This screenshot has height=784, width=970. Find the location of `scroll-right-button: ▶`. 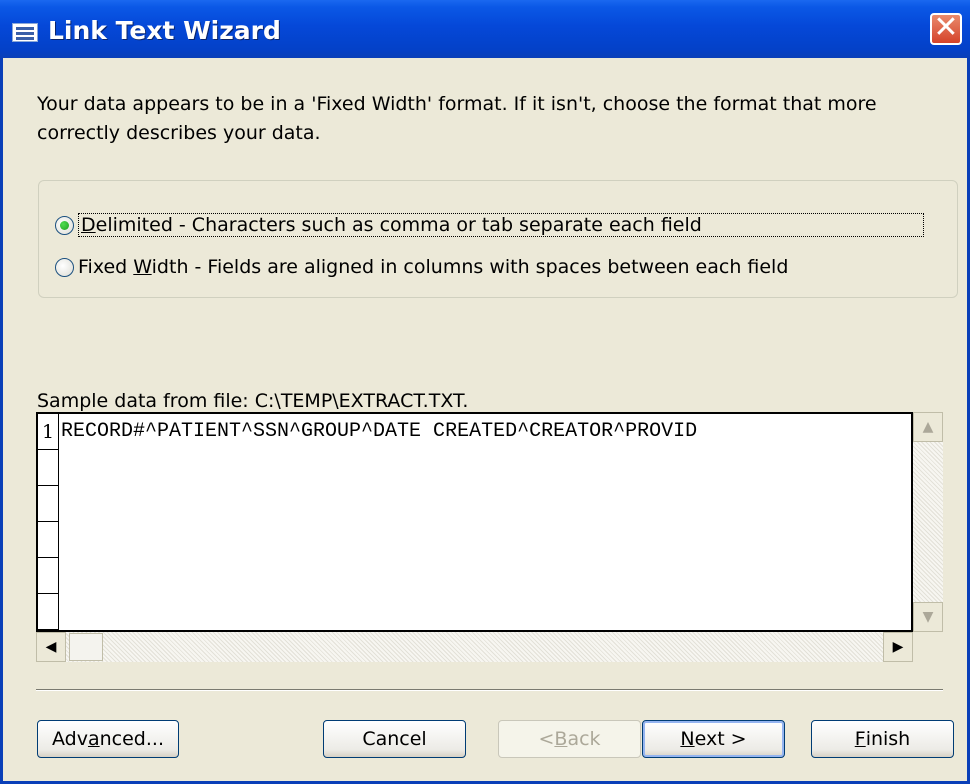

scroll-right-button: ▶ is located at coordinates (898, 647).